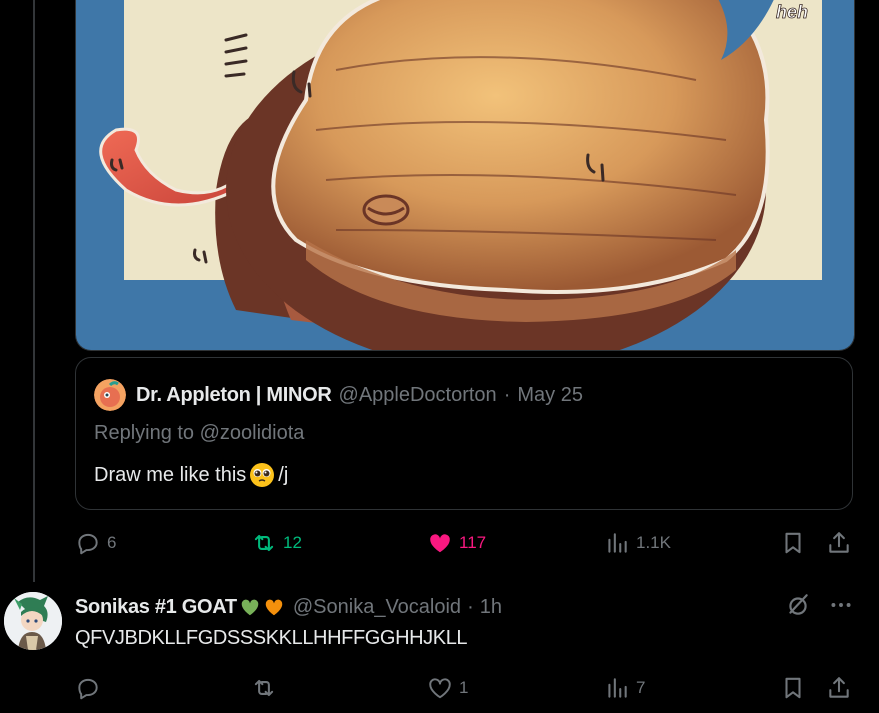 This screenshot has width=879, height=713. I want to click on heart-filled-icon, so click(440, 543).